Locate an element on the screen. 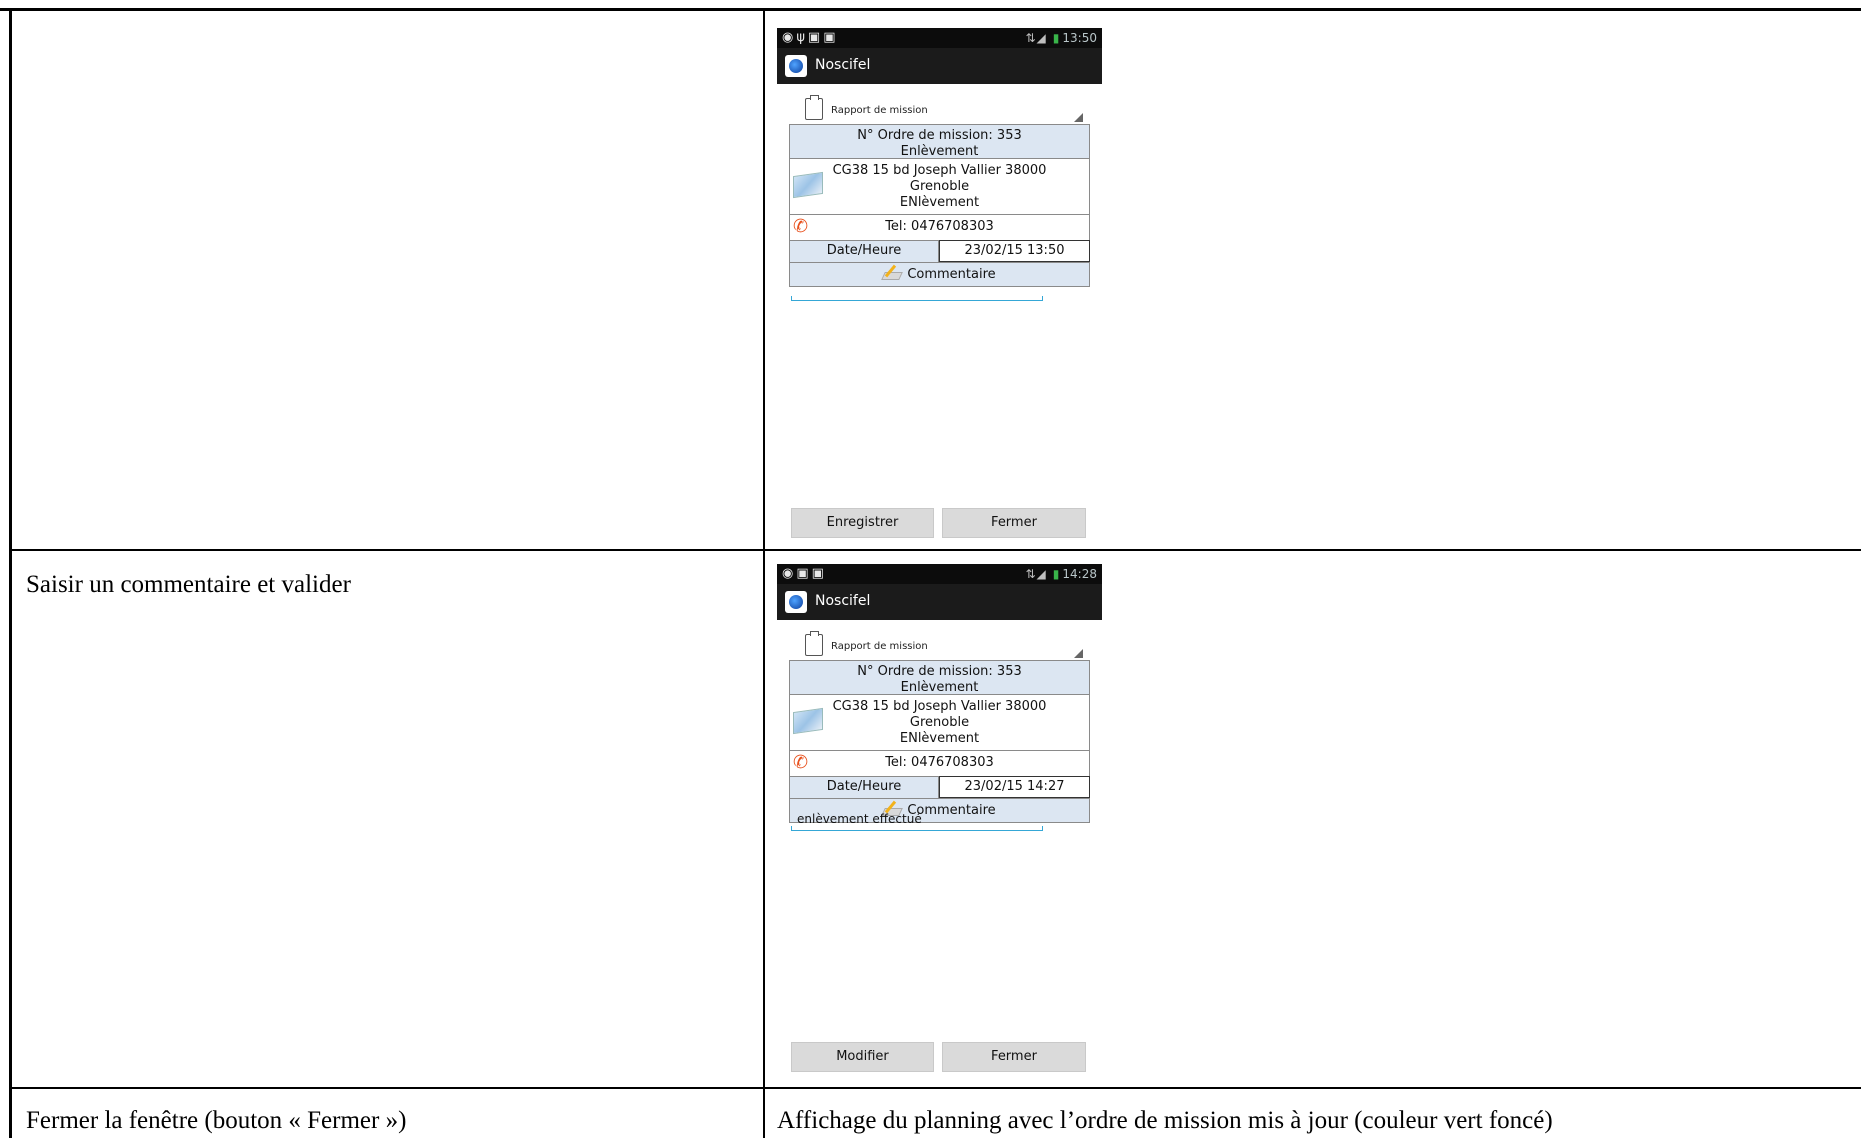 This screenshot has width=1861, height=1148. instruction-text: Fermer la fenêtre (bouton « Fermer ») is located at coordinates (216, 1120).